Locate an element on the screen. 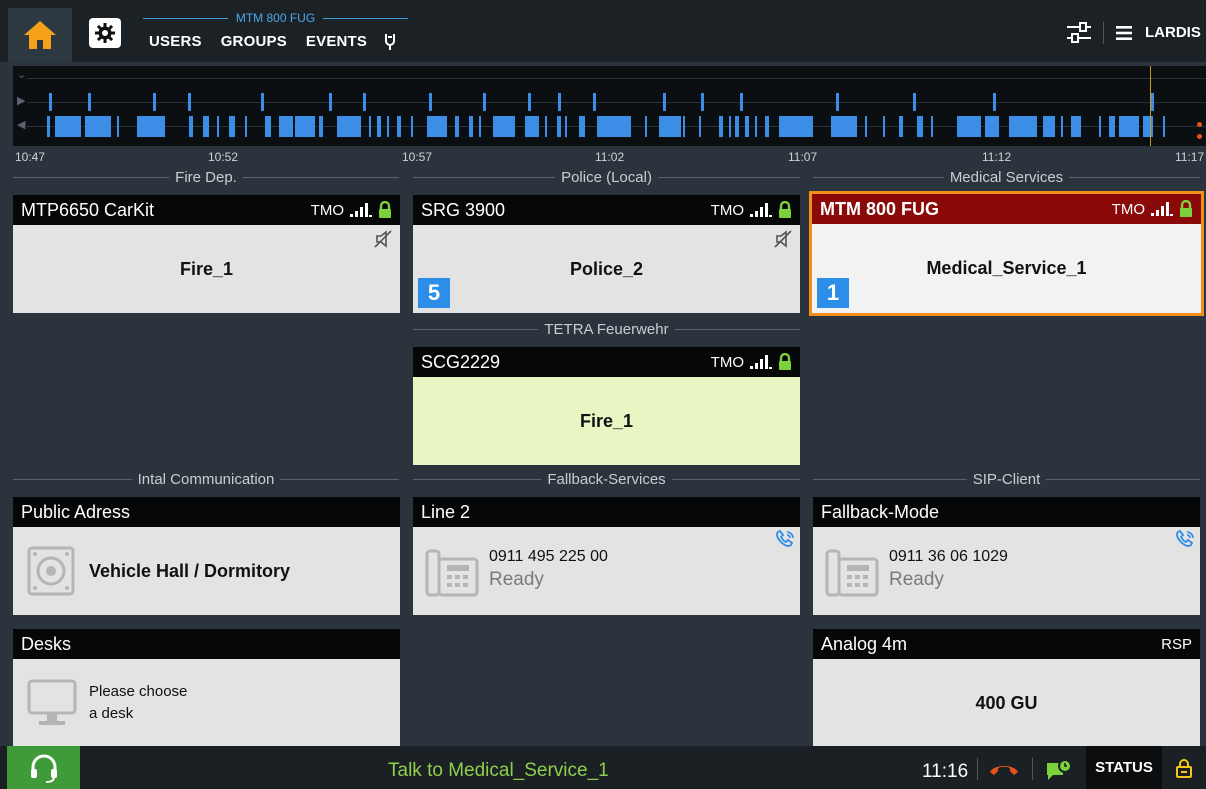 This screenshot has height=789, width=1206. group-header-fallback: Fallback-Services is located at coordinates (606, 479).